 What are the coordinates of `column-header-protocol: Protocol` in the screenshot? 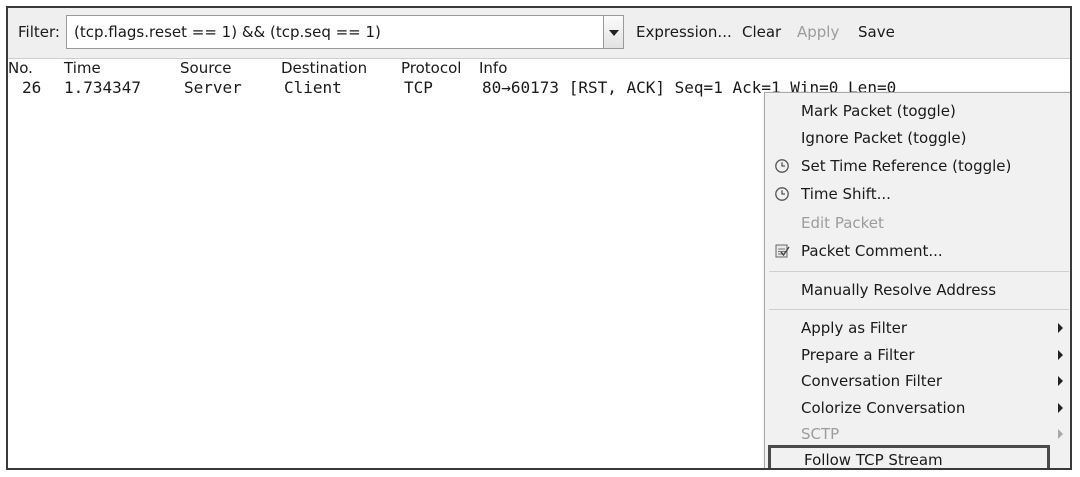 It's located at (431, 68).